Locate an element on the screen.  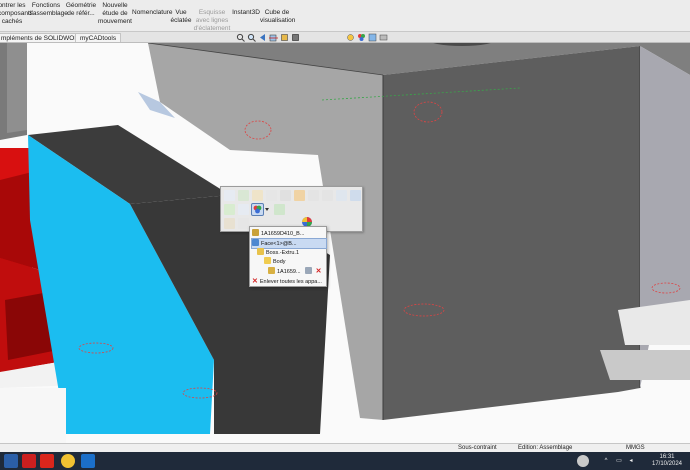
solidworks-2024-icon is located at coordinates (47, 461).